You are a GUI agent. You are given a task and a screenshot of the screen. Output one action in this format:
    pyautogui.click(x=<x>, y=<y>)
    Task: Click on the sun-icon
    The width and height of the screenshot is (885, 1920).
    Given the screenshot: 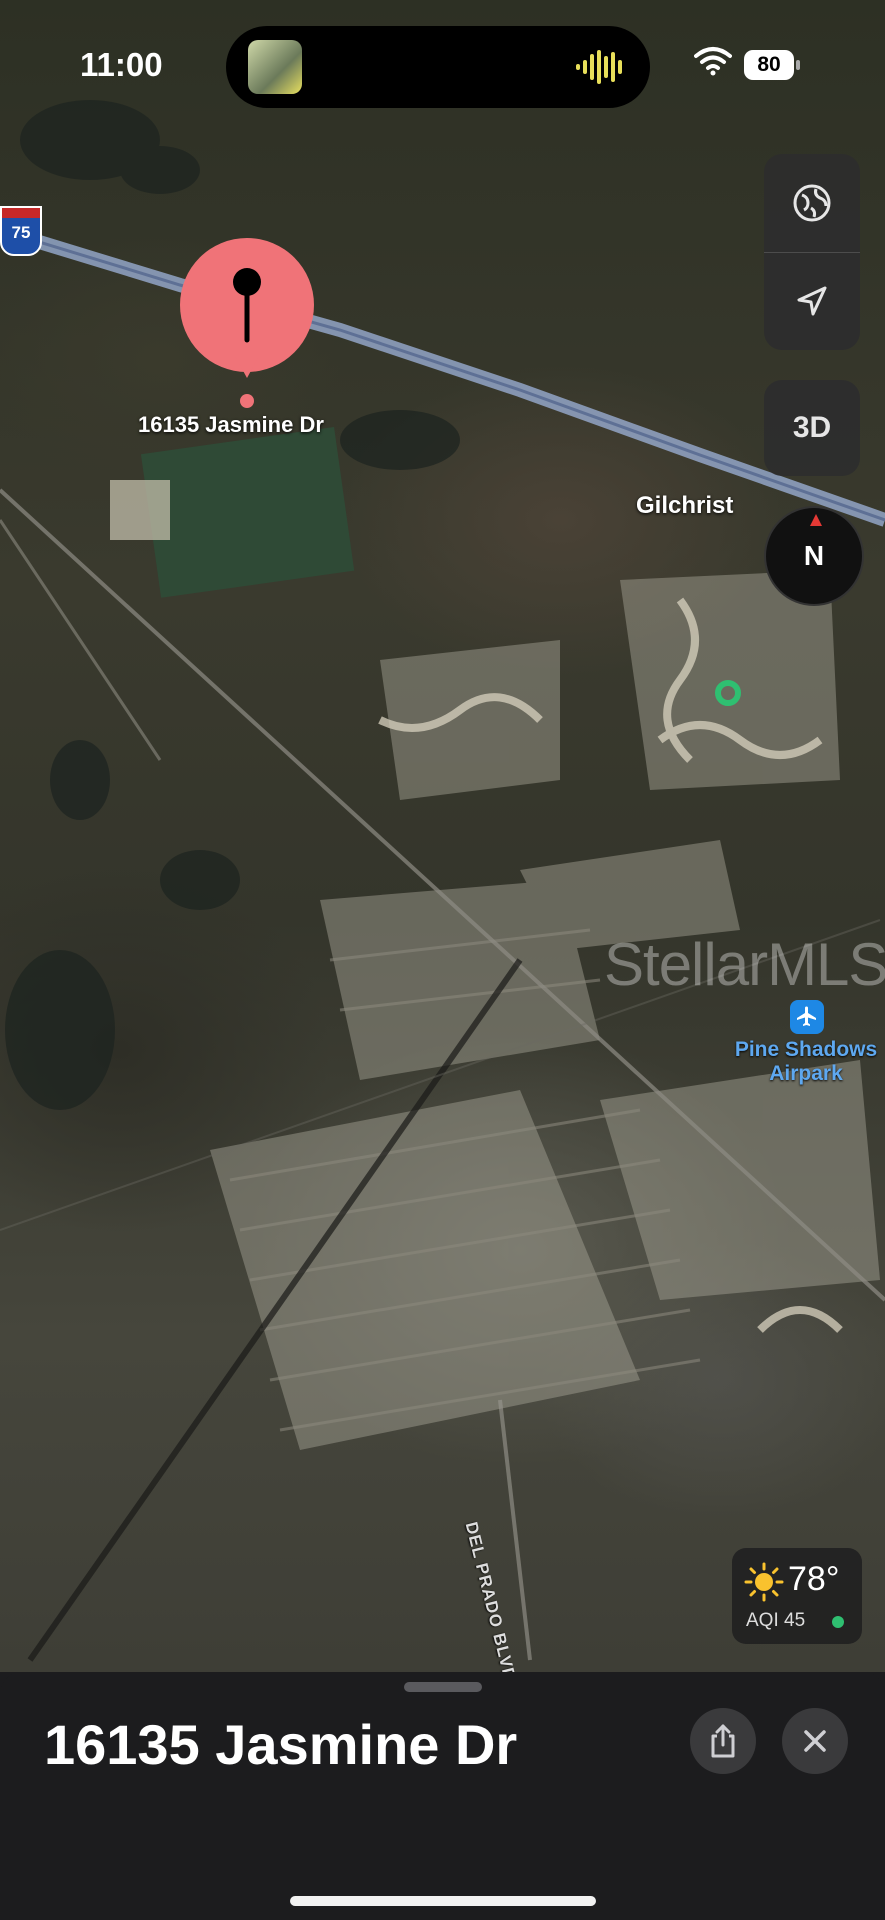 What is the action you would take?
    pyautogui.click(x=764, y=1582)
    